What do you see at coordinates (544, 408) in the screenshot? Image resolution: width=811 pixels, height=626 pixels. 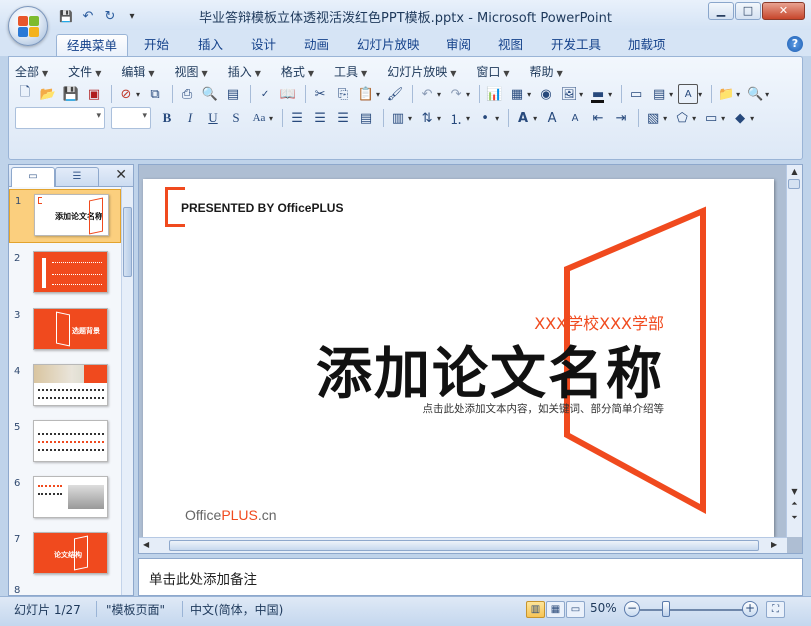 I see `description-text: 点击此处添加文本内容，如关键词、部分简单介绍等` at bounding box center [544, 408].